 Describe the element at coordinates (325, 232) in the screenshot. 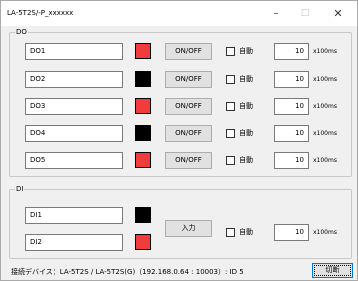

I see `di-unit-label: x100ms` at that location.